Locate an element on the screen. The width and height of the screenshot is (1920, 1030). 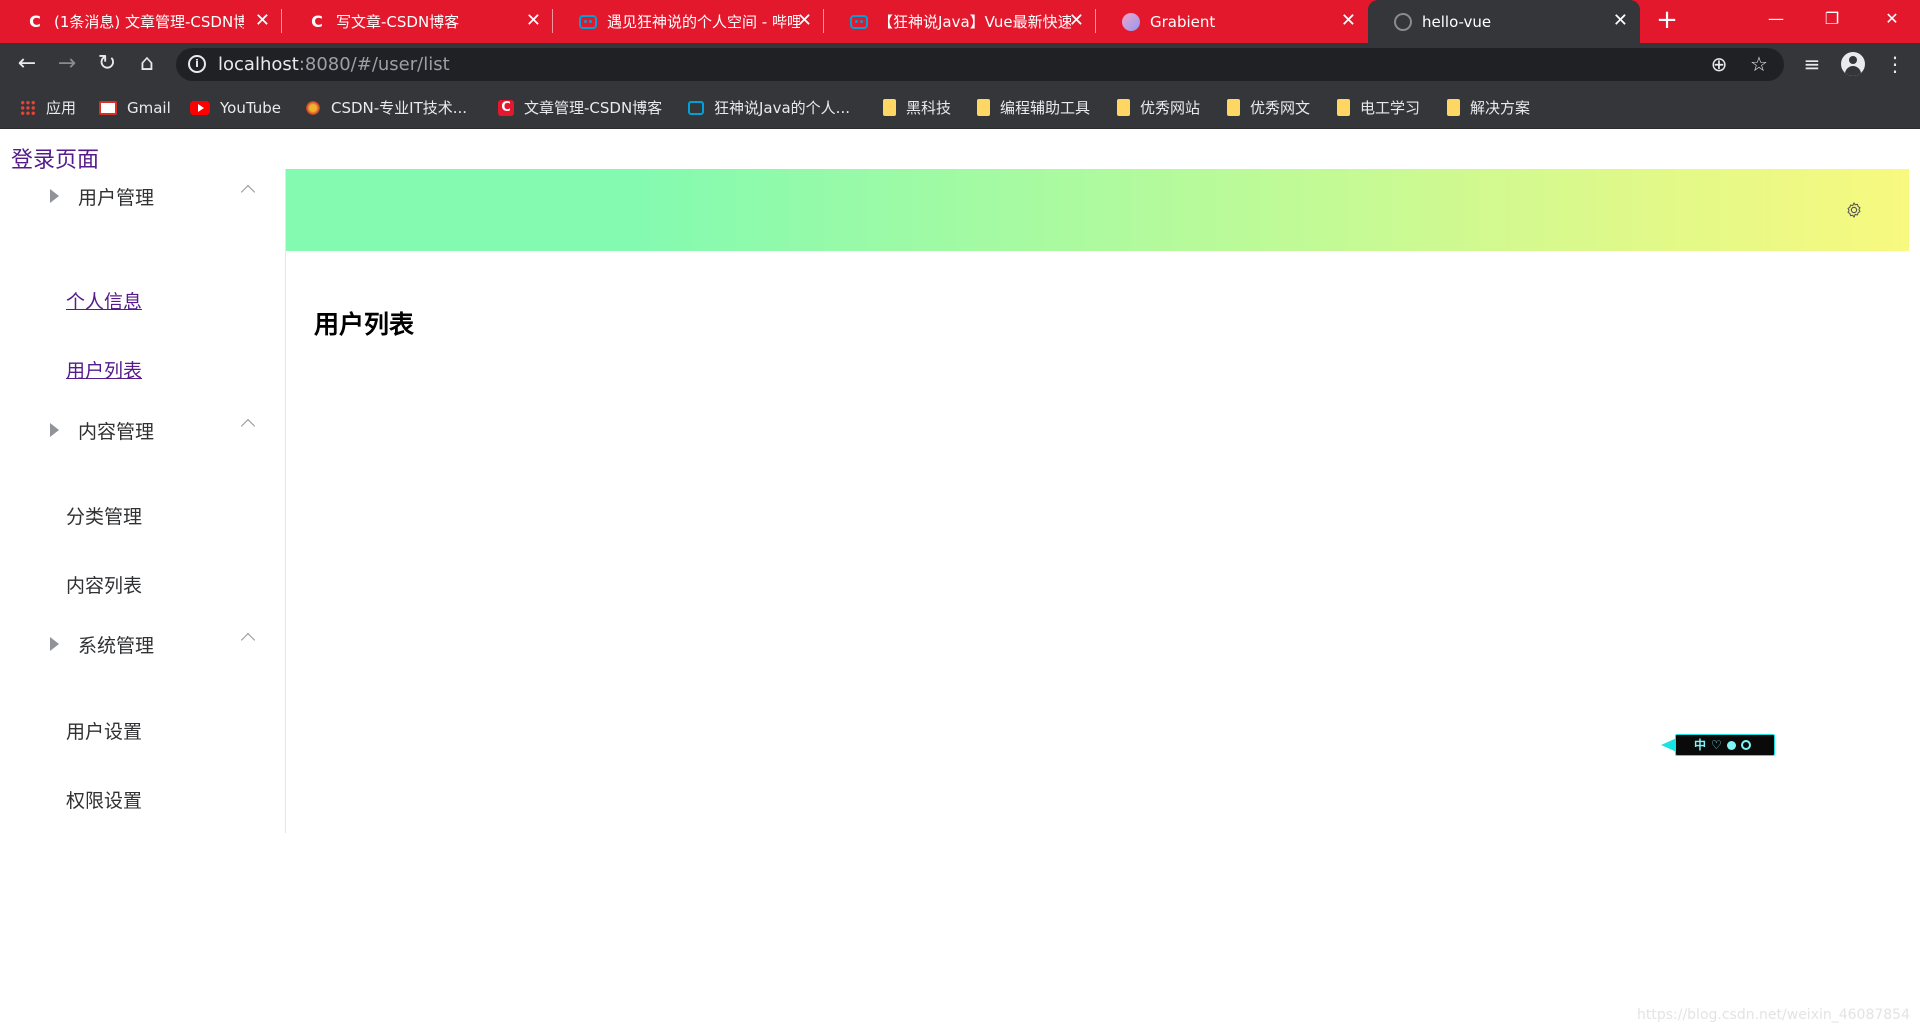
restore-icon: ❐ is located at coordinates (1832, 20).